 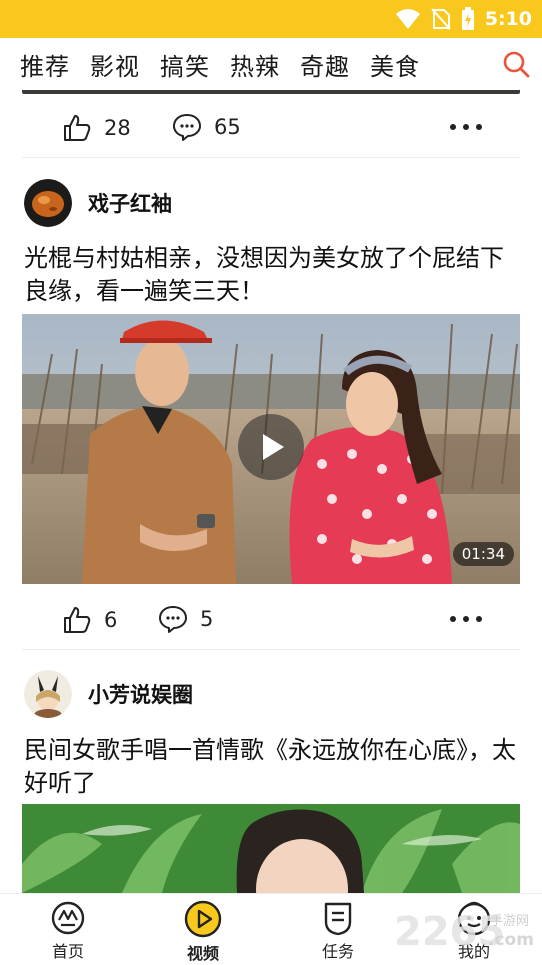 I want to click on post-action-bar: 6 5, so click(x=271, y=621).